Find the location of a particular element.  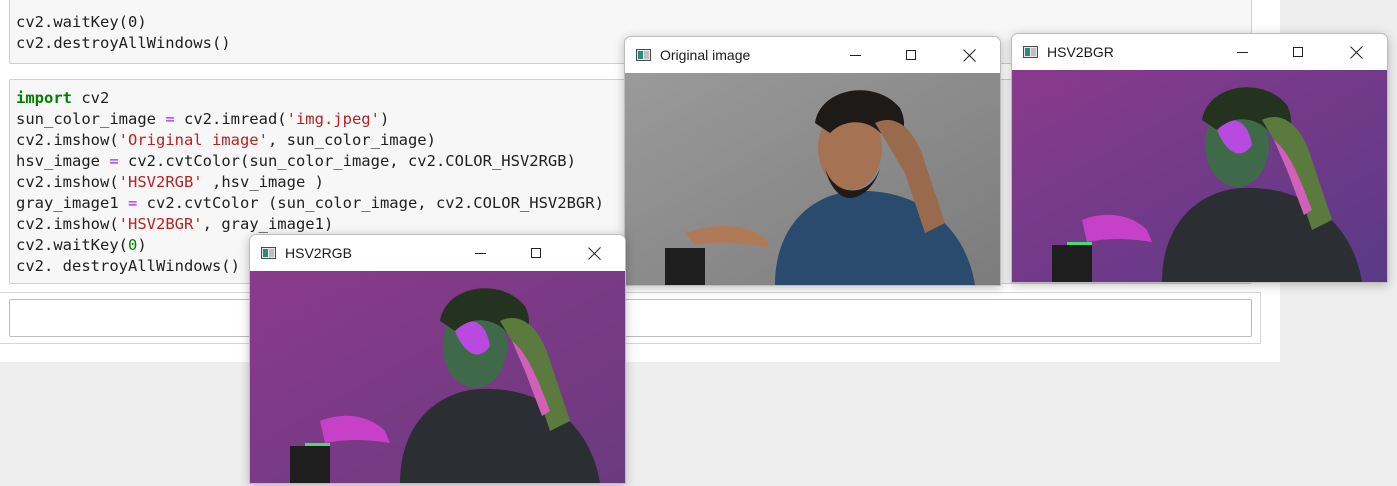

code-line: cv2.waitKey(0) is located at coordinates (81, 22).